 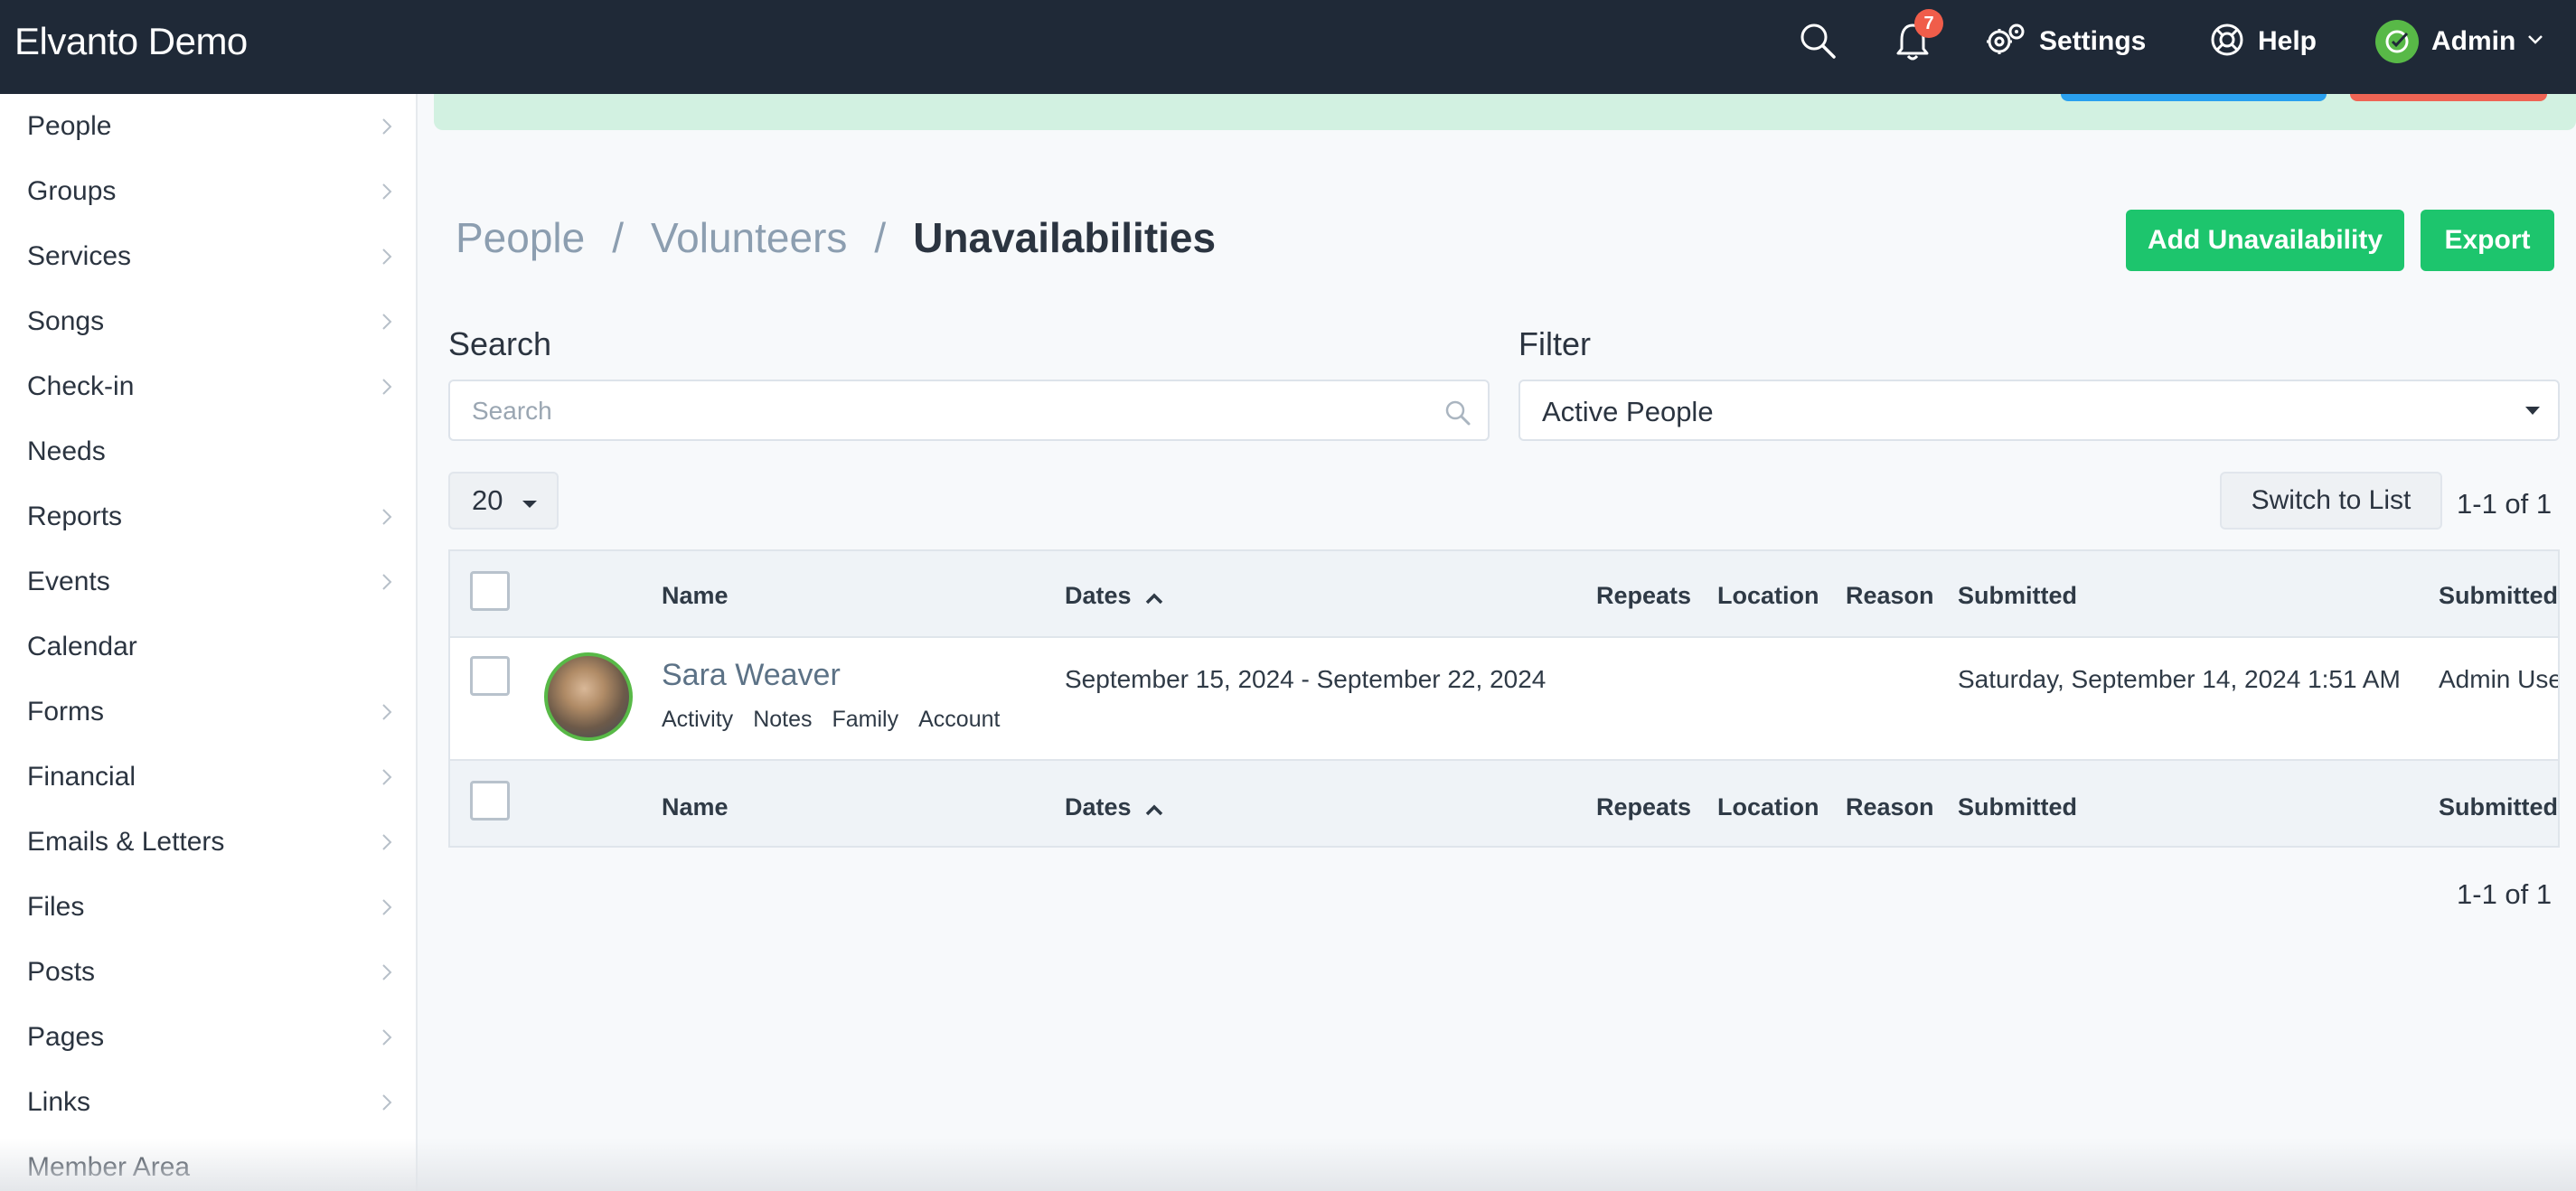 What do you see at coordinates (783, 720) in the screenshot?
I see `notes-link: Notes` at bounding box center [783, 720].